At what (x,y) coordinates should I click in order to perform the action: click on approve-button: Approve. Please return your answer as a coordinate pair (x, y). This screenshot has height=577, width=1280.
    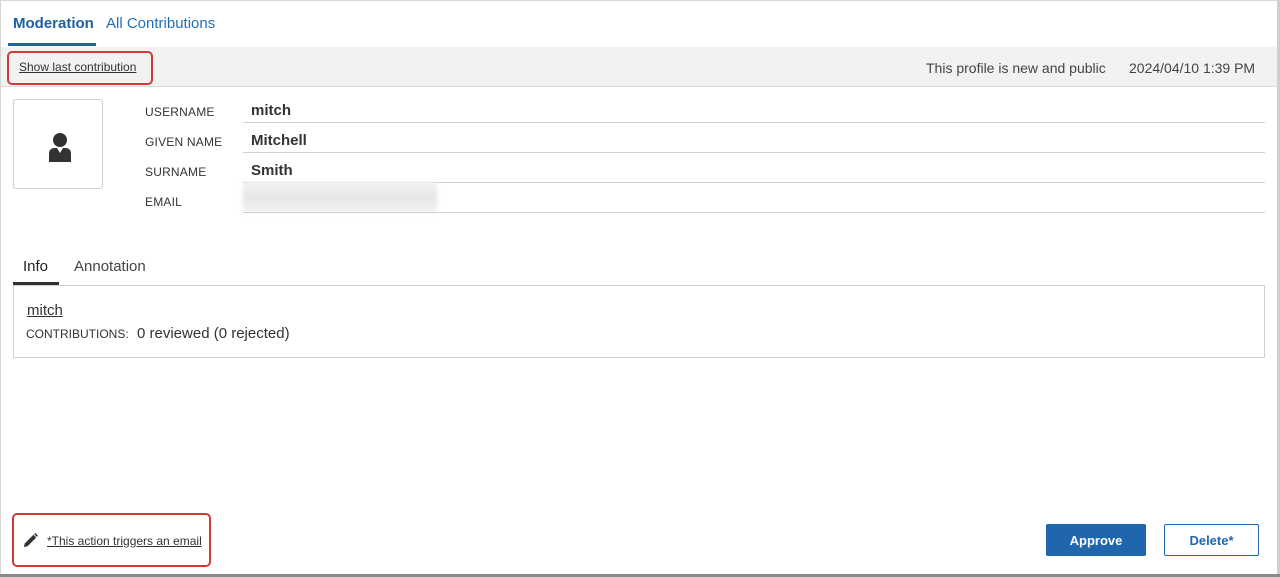
    Looking at the image, I should click on (1096, 540).